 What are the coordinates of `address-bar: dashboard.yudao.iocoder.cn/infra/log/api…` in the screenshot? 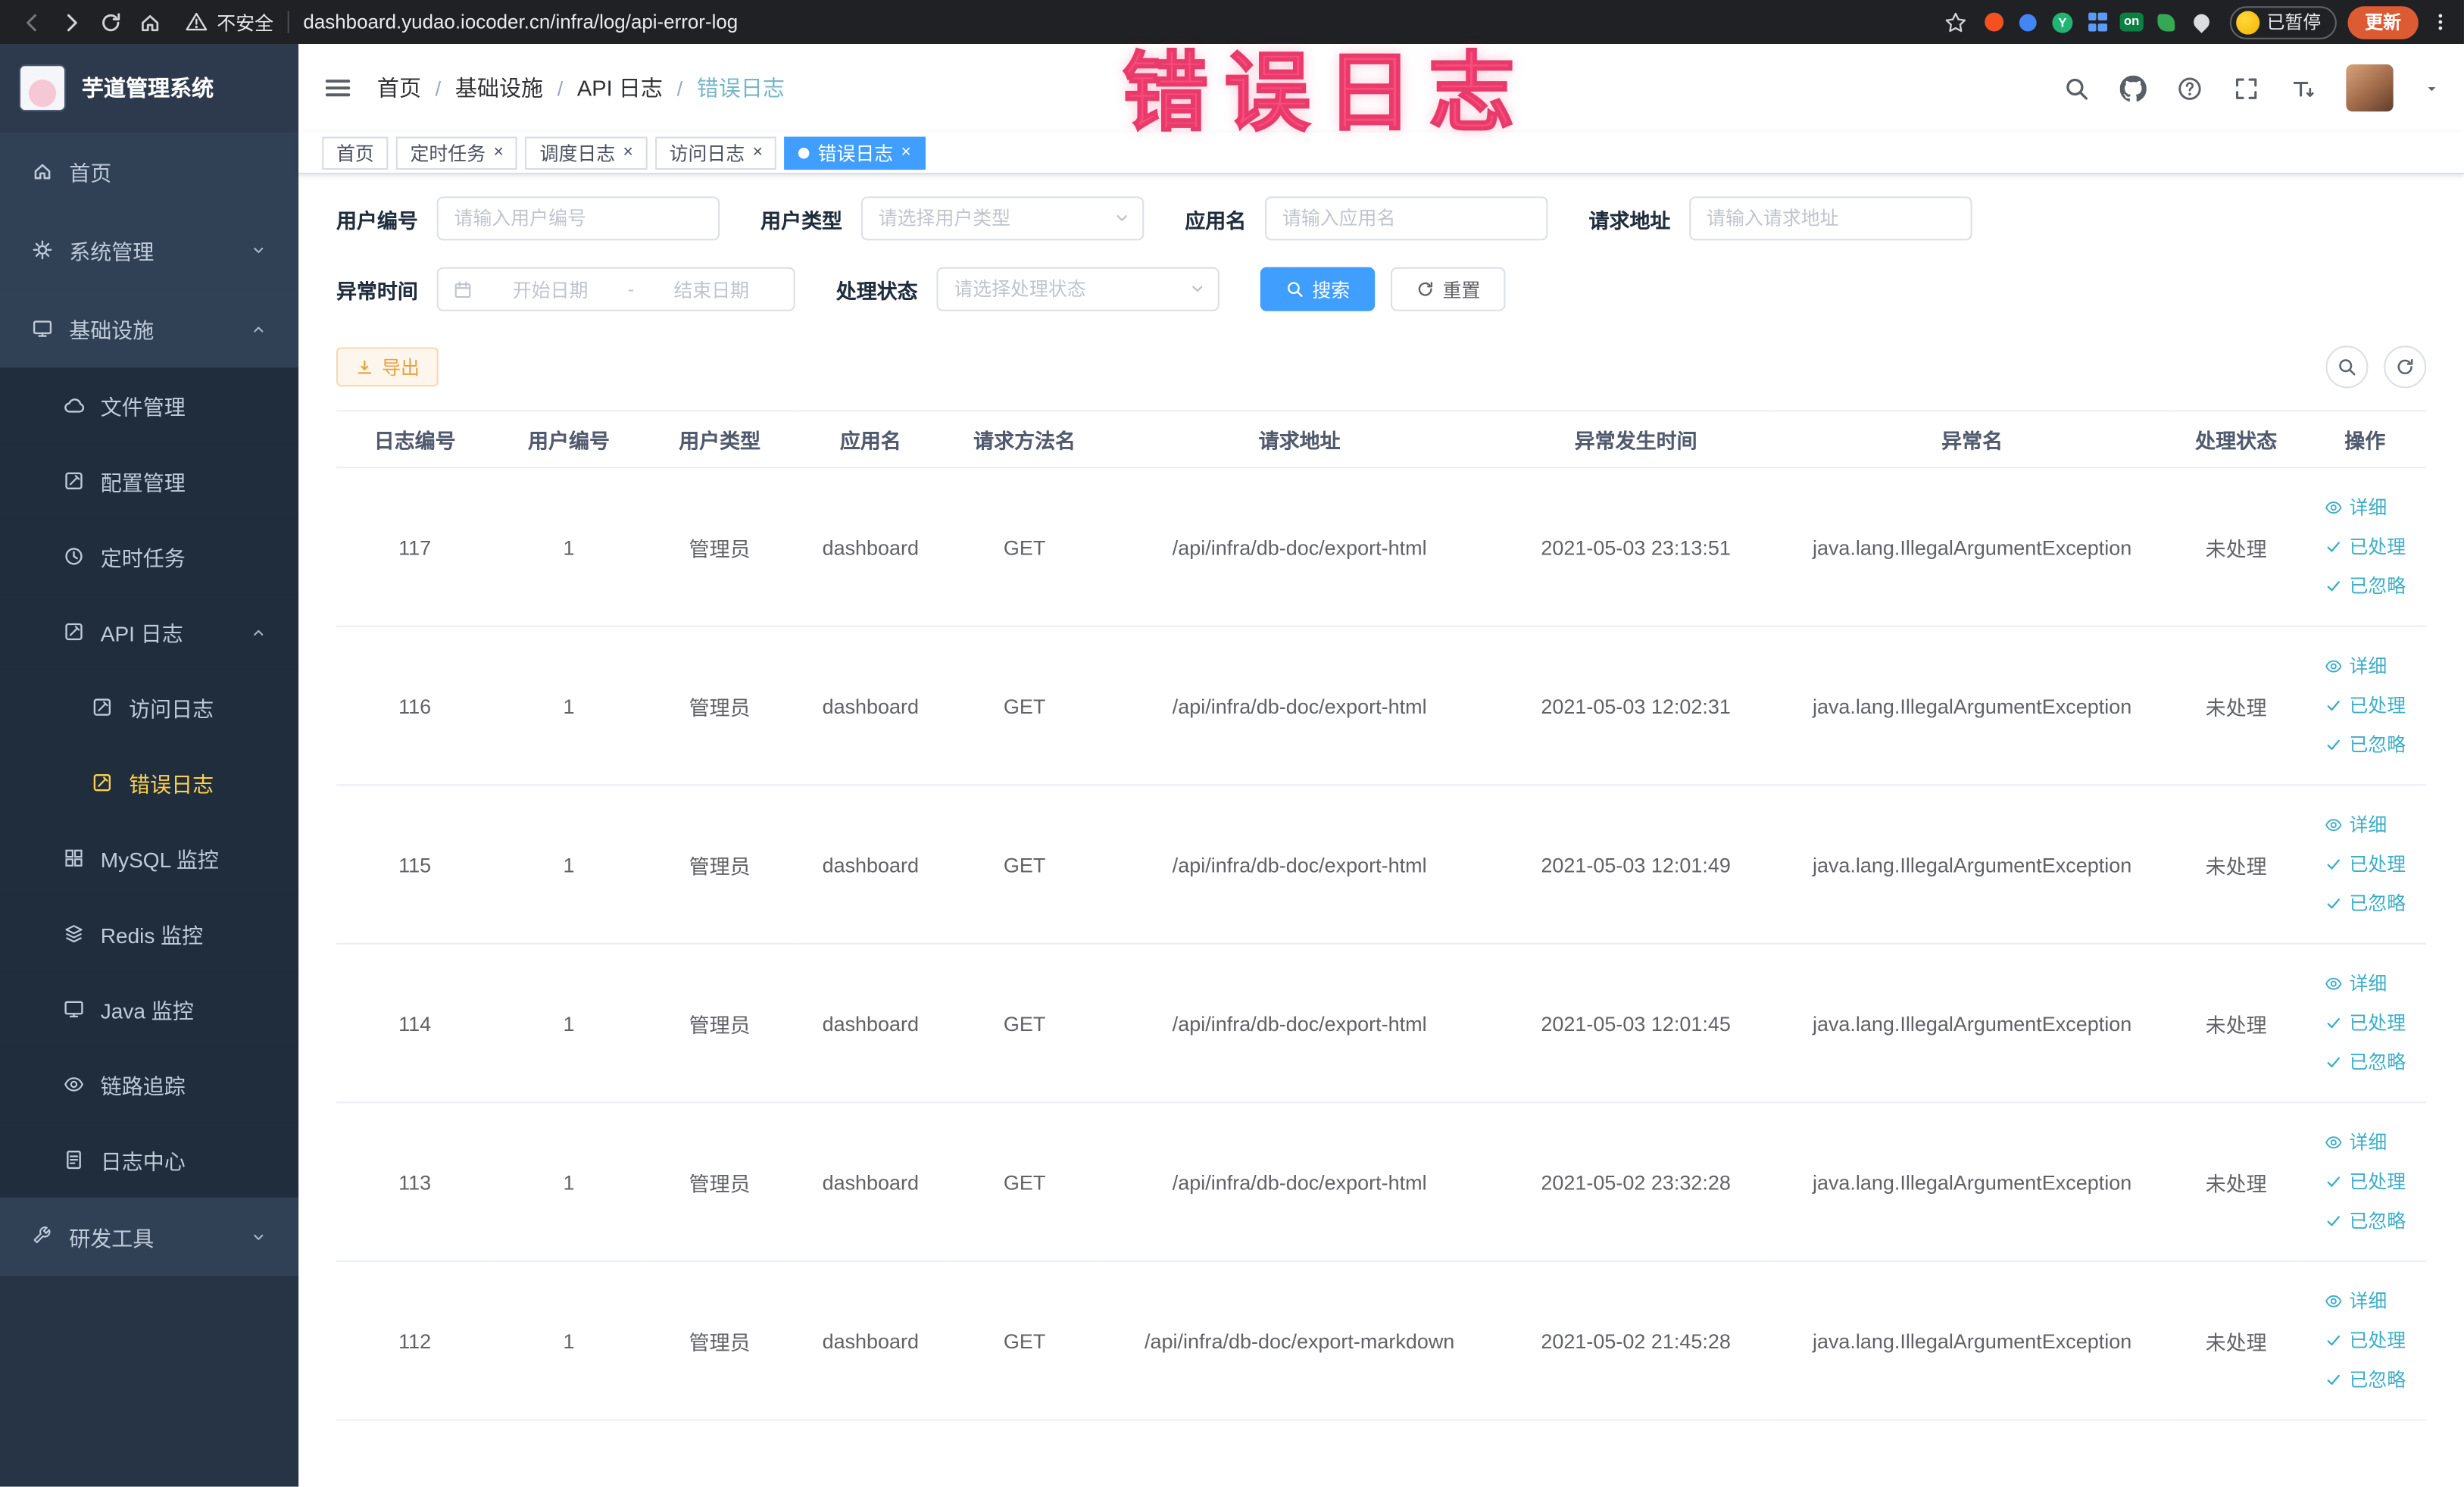 It's located at (520, 22).